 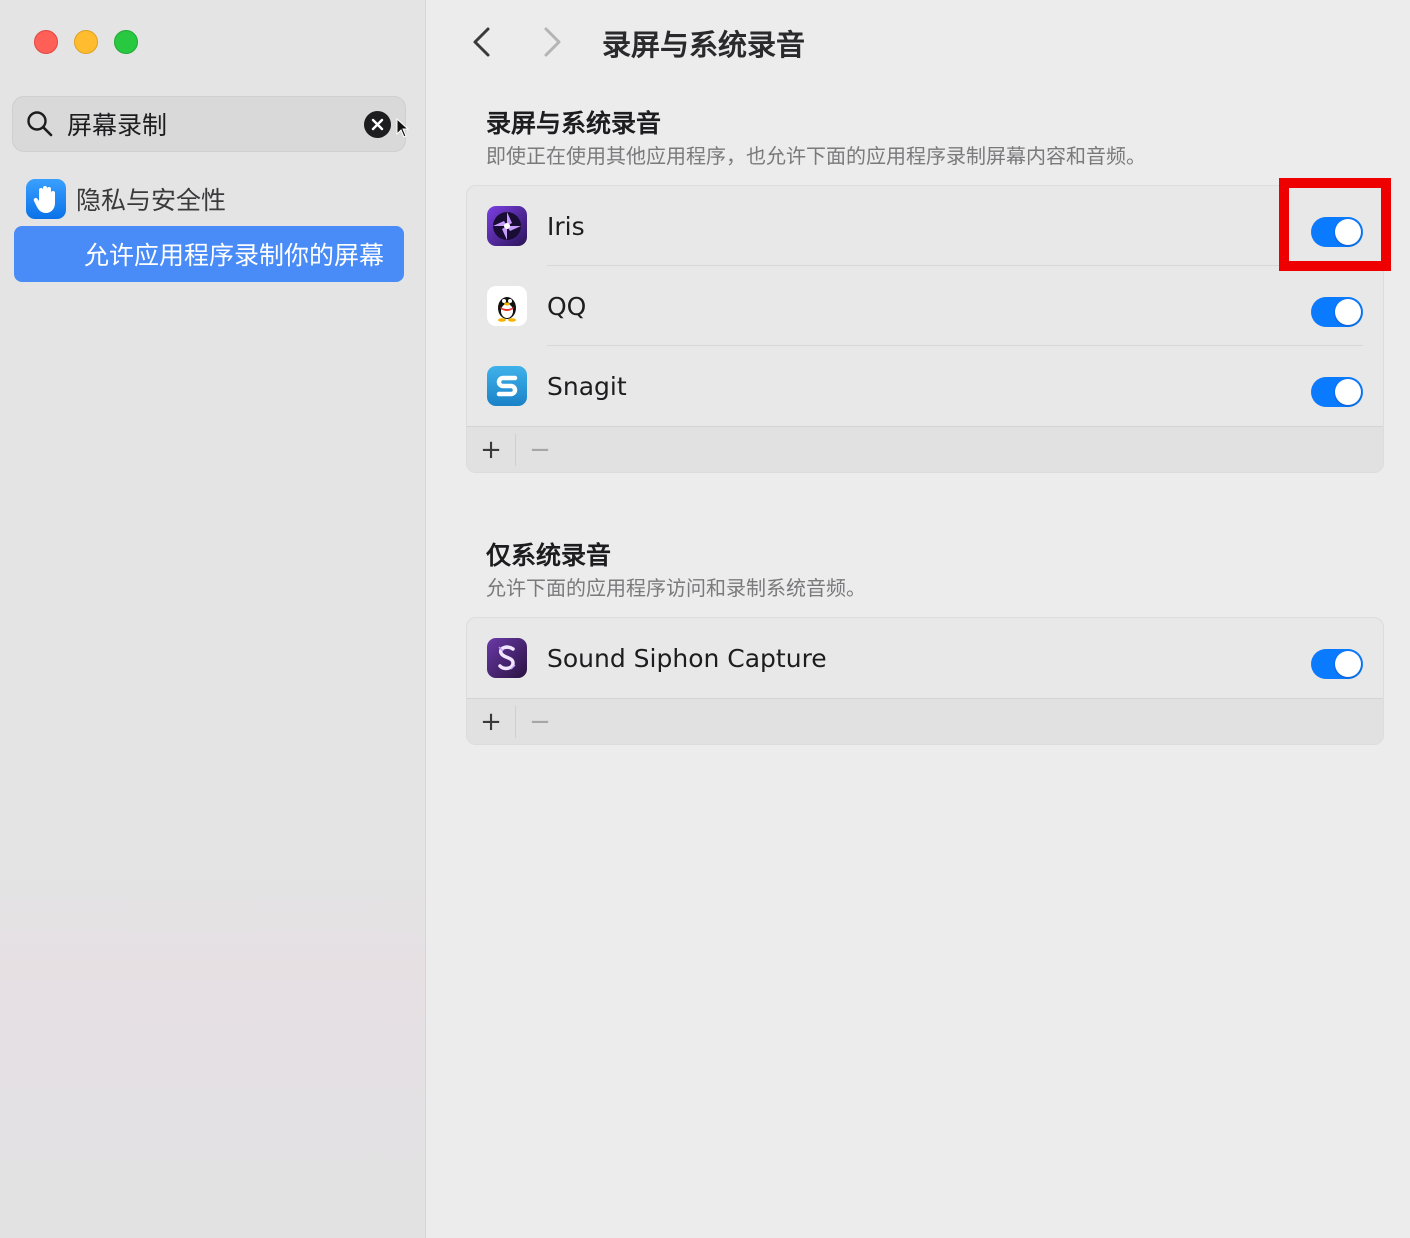 I want to click on qq-penguin-icon, so click(x=507, y=306).